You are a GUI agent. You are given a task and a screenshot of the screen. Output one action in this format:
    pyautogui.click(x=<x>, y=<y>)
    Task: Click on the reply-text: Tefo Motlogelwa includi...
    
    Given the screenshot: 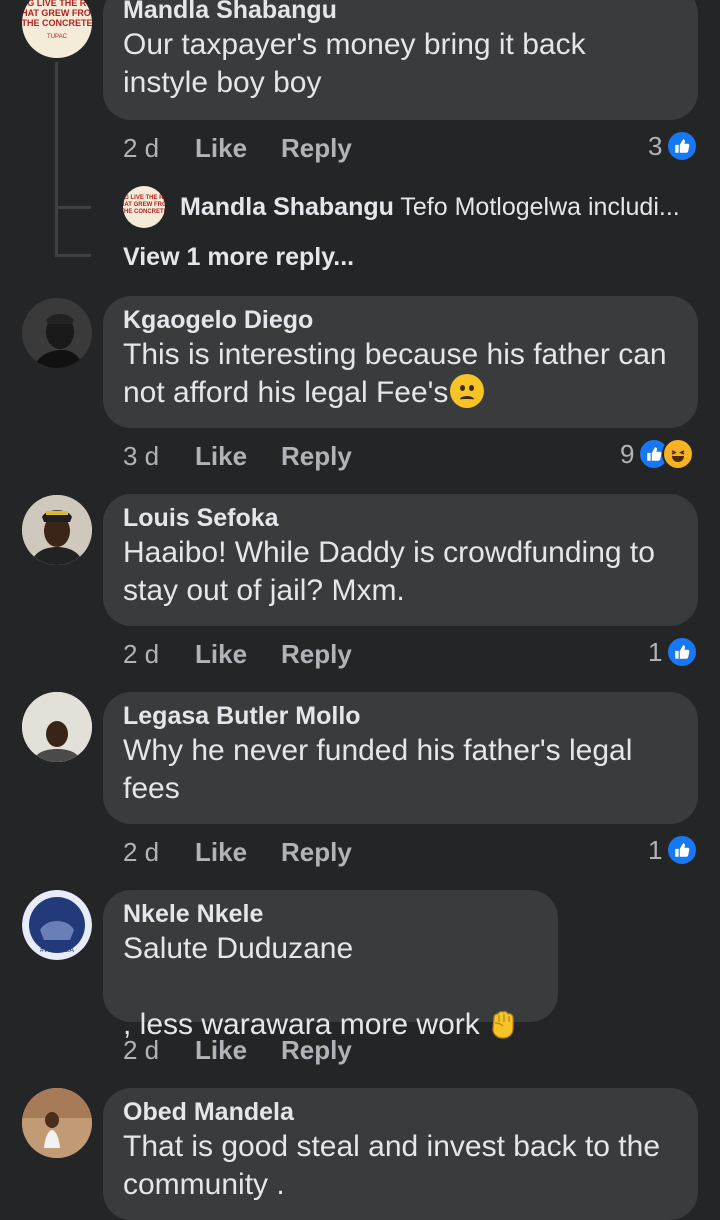 What is the action you would take?
    pyautogui.click(x=540, y=207)
    